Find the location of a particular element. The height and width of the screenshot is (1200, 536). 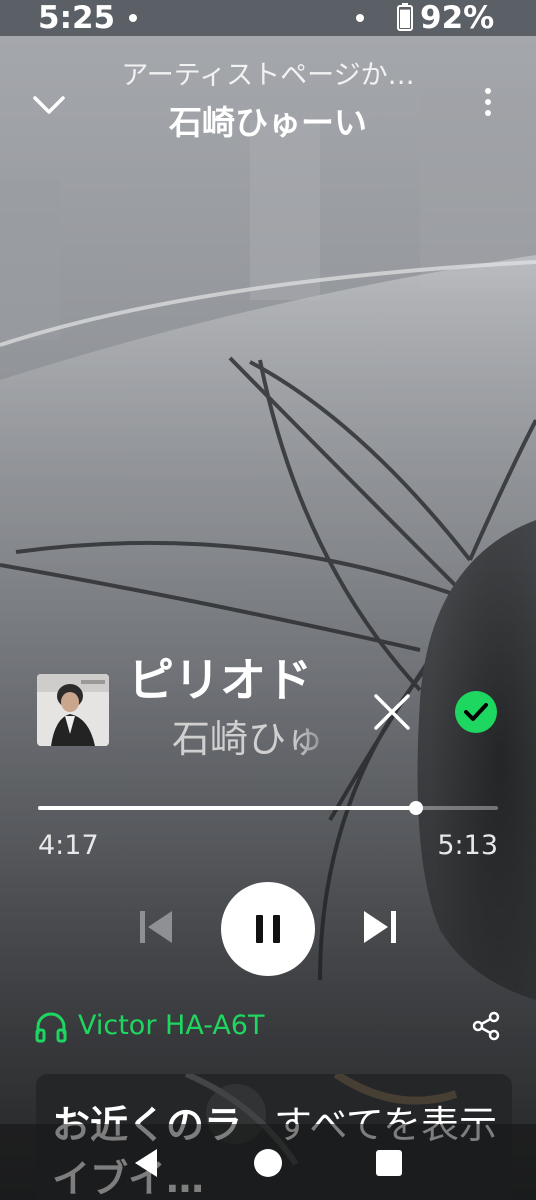

progress-bar is located at coordinates (268, 808).